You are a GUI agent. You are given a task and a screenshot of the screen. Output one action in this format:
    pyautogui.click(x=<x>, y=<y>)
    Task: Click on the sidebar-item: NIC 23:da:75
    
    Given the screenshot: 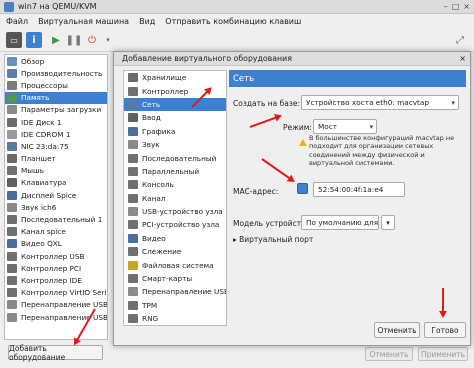 What is the action you would take?
    pyautogui.click(x=56, y=146)
    